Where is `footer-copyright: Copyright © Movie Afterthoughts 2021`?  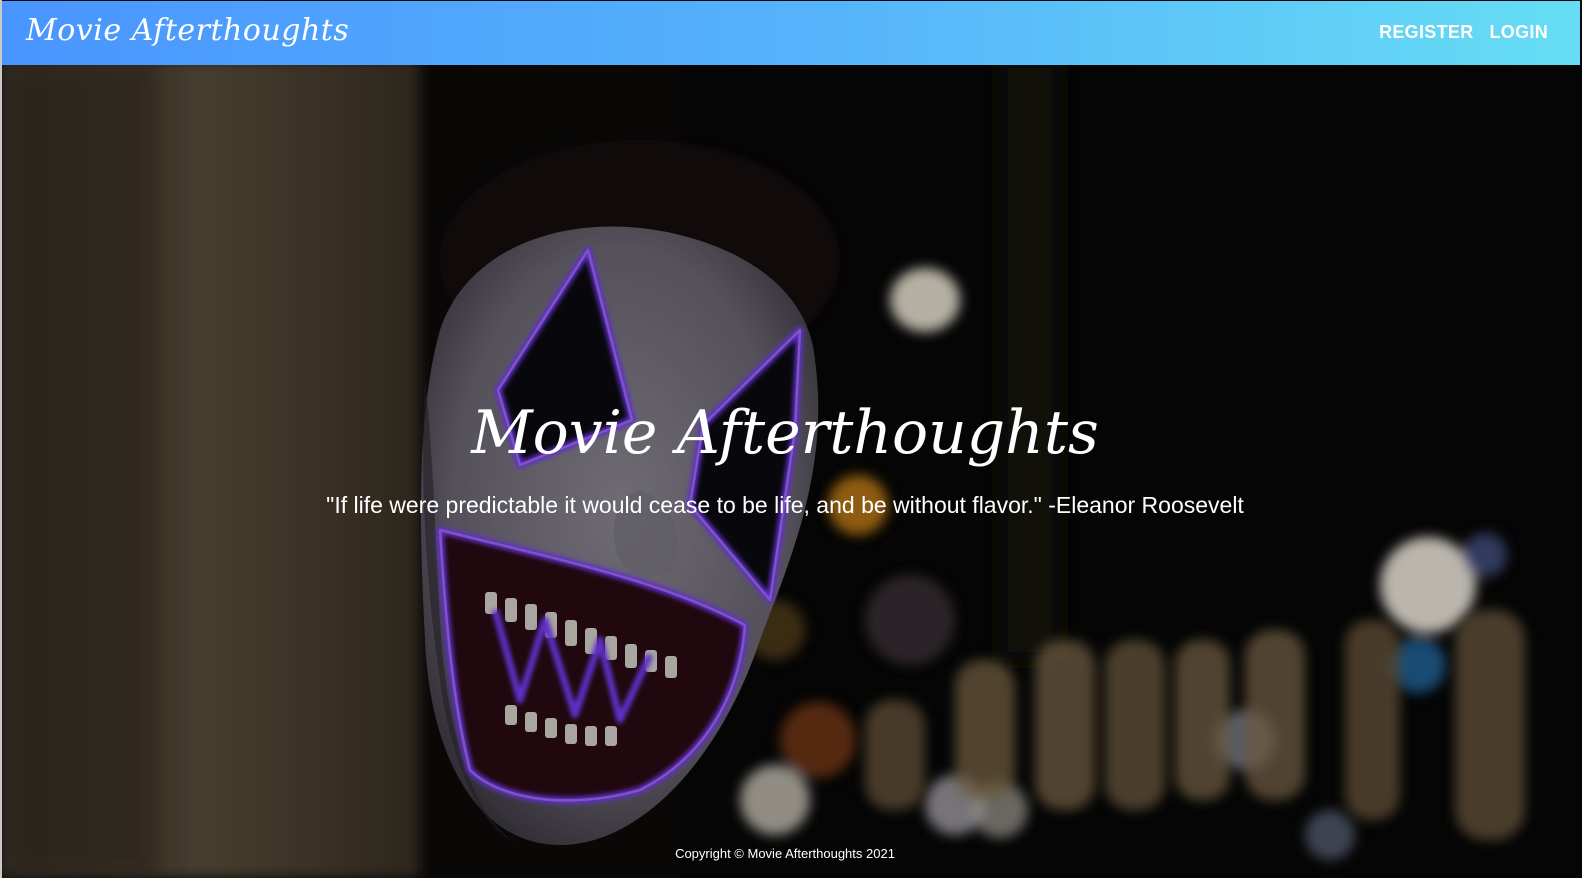 footer-copyright: Copyright © Movie Afterthoughts 2021 is located at coordinates (785, 853).